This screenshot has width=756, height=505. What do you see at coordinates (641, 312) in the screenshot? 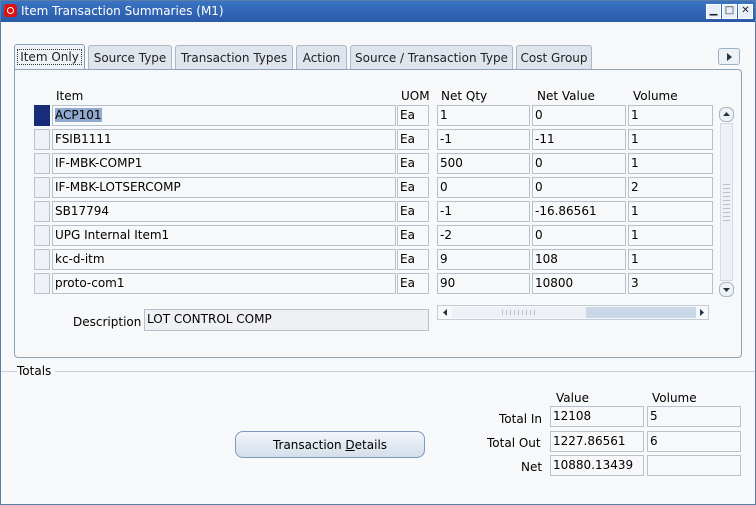
I see `scroll-track-horizontal` at bounding box center [641, 312].